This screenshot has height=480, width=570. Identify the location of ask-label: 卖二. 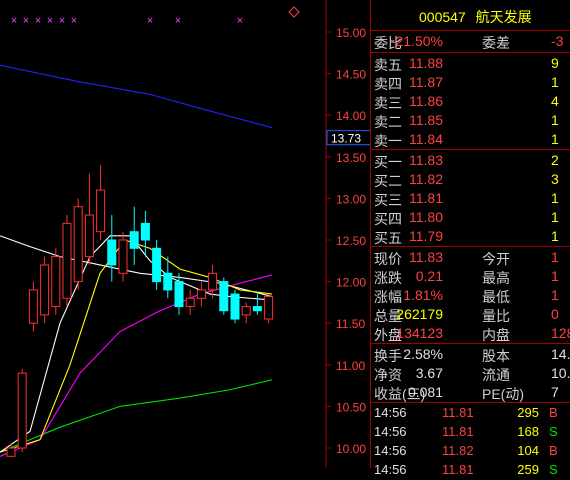
(388, 122).